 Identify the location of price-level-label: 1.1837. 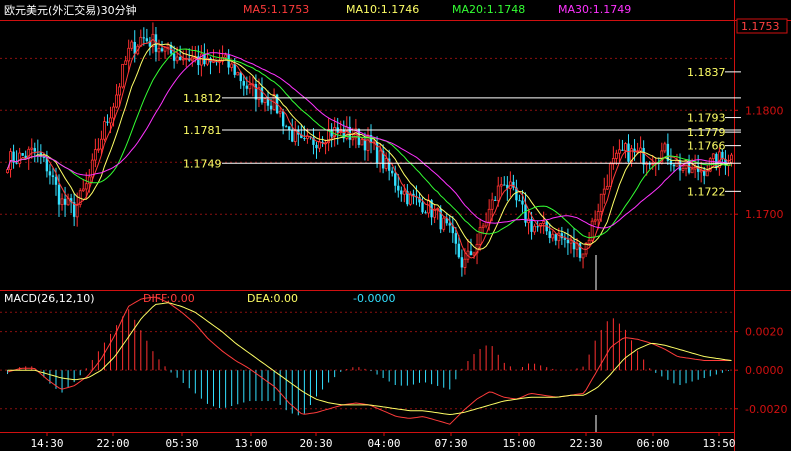
(706, 72).